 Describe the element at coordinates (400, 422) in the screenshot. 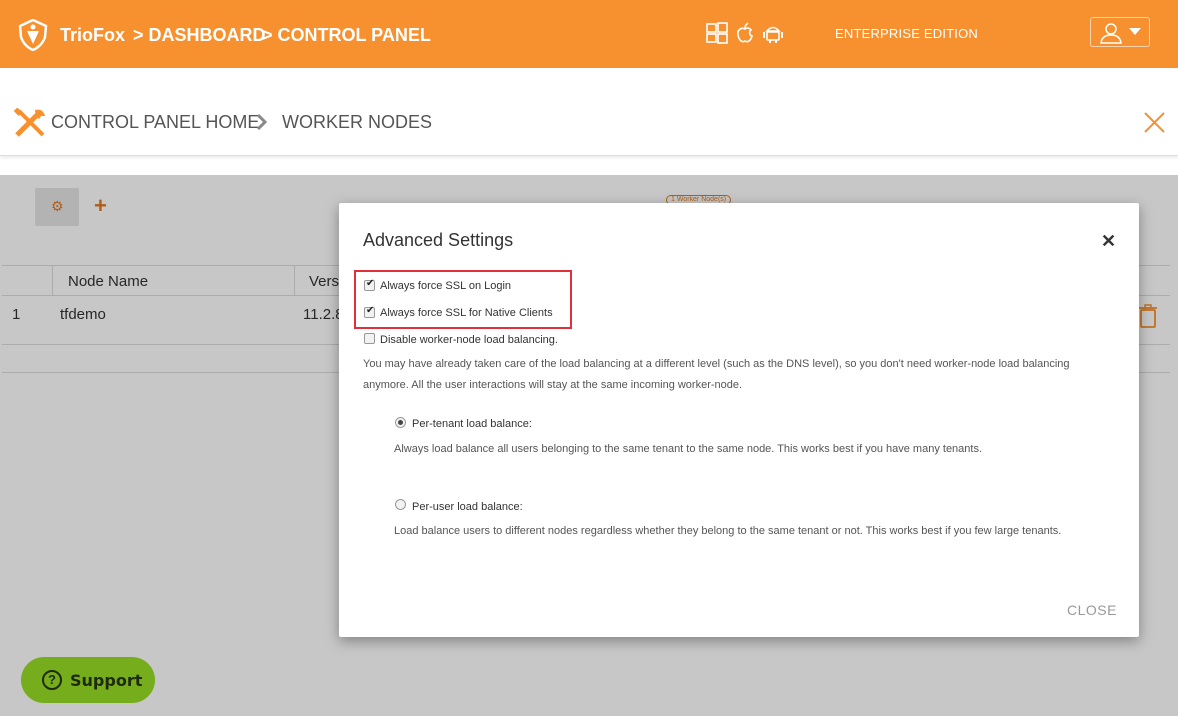

I see `per-tenant-radio` at that location.